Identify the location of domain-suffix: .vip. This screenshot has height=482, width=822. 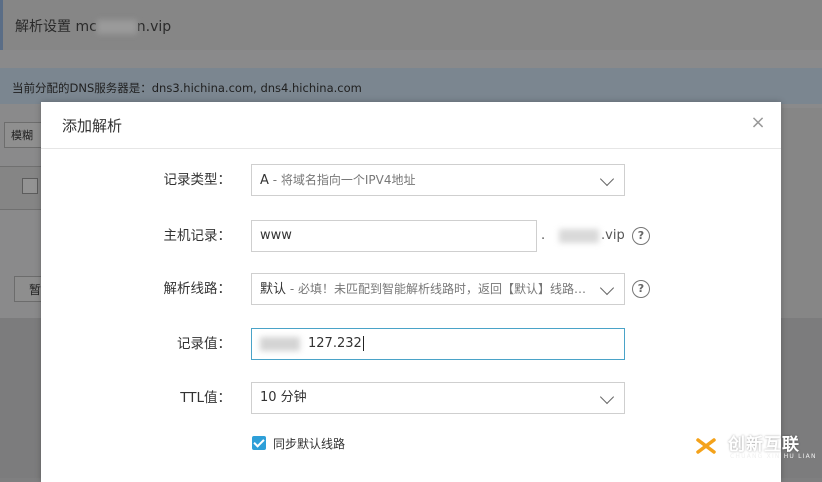
(592, 236).